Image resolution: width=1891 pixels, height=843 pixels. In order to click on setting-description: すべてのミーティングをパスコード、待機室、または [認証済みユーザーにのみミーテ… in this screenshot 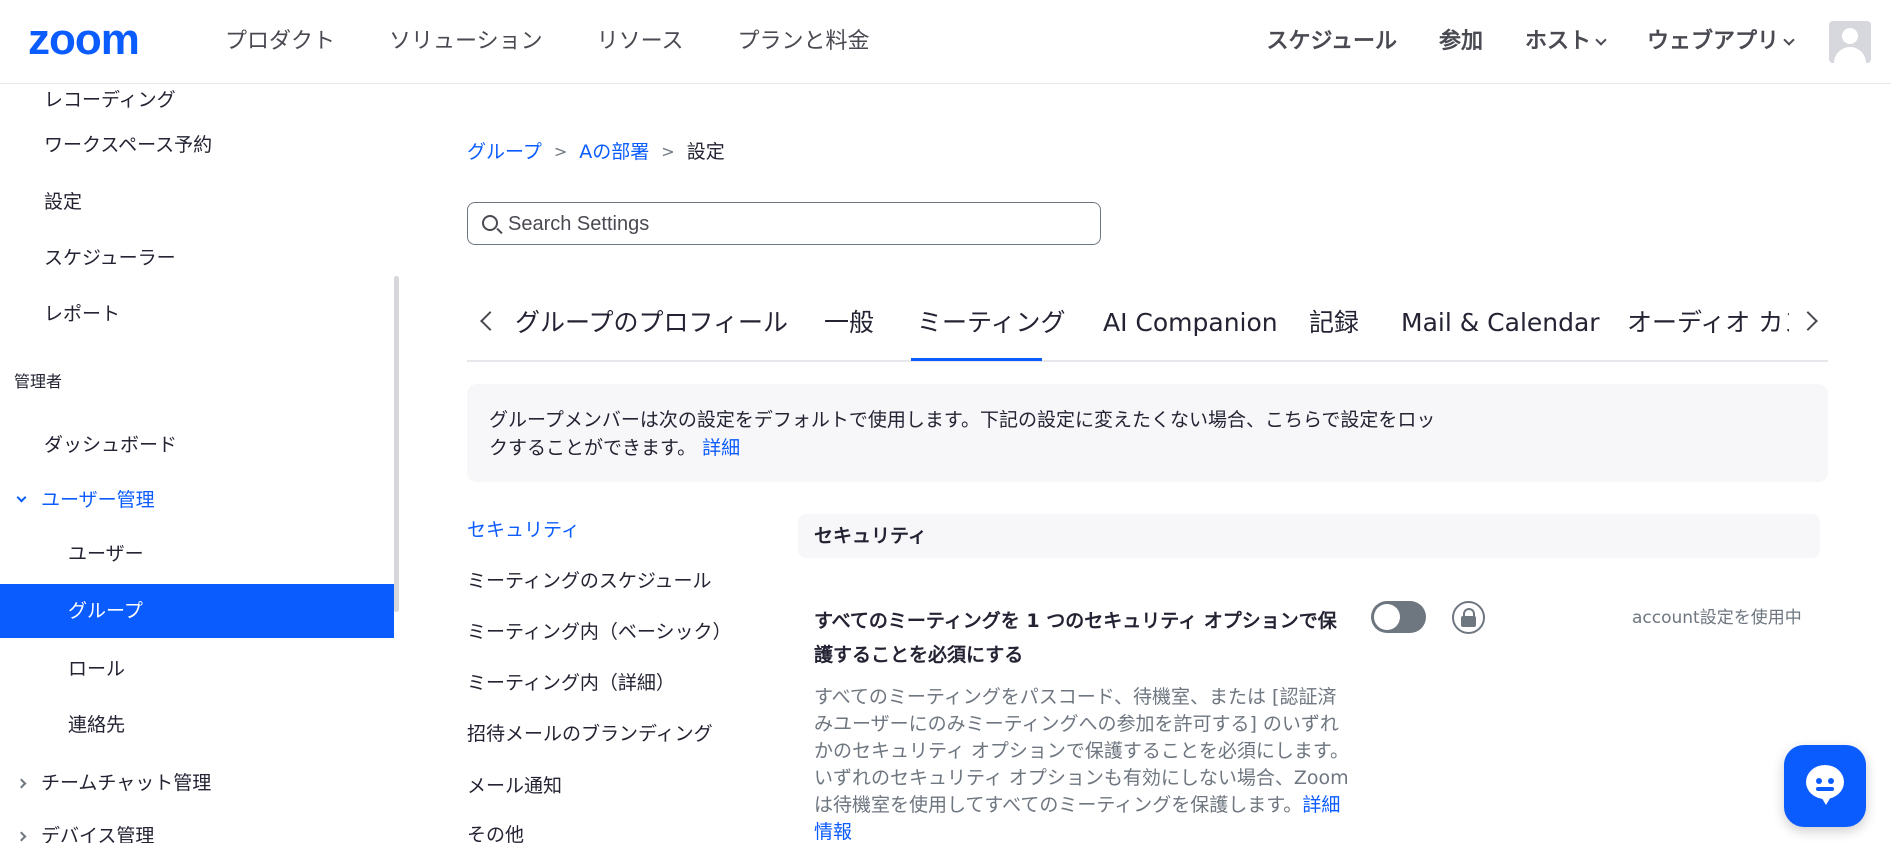, I will do `click(1082, 763)`.